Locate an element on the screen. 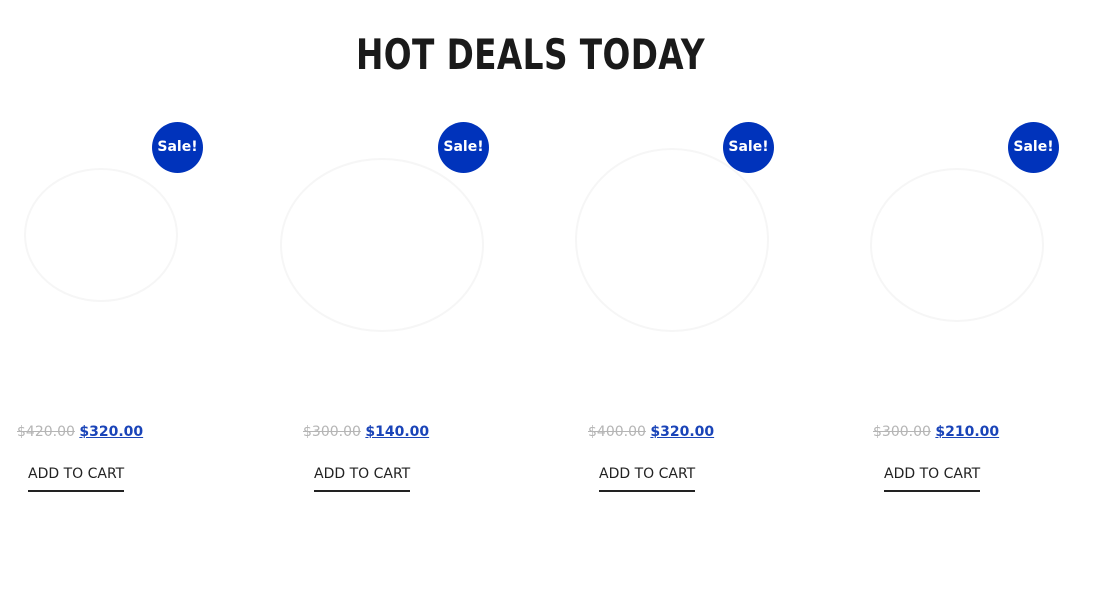 The image size is (1107, 609). price: $300.00 $140.00 is located at coordinates (366, 432).